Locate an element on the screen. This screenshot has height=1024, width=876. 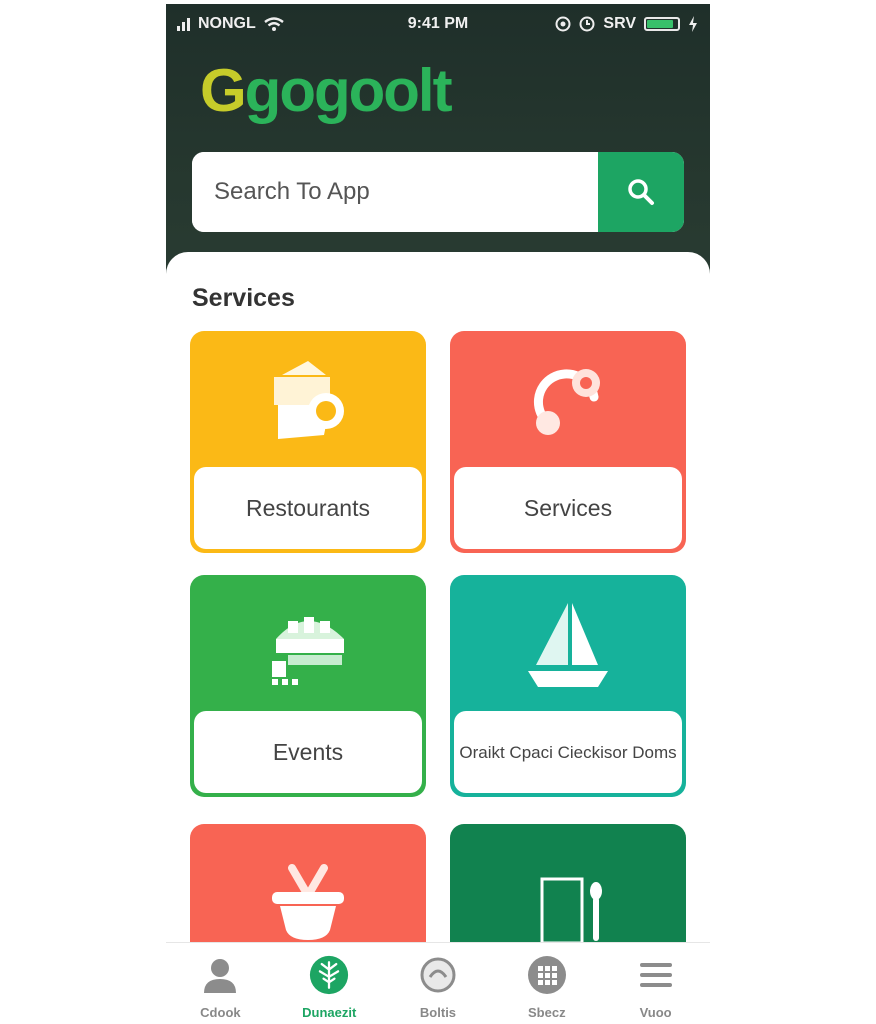
search-bar is located at coordinates (438, 192).